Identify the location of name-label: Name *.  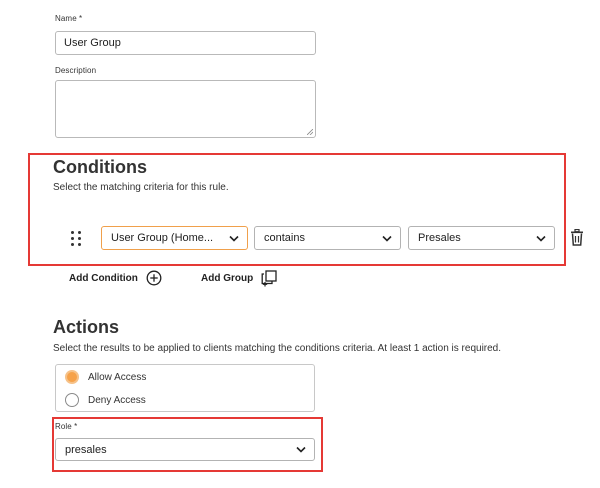
(69, 18).